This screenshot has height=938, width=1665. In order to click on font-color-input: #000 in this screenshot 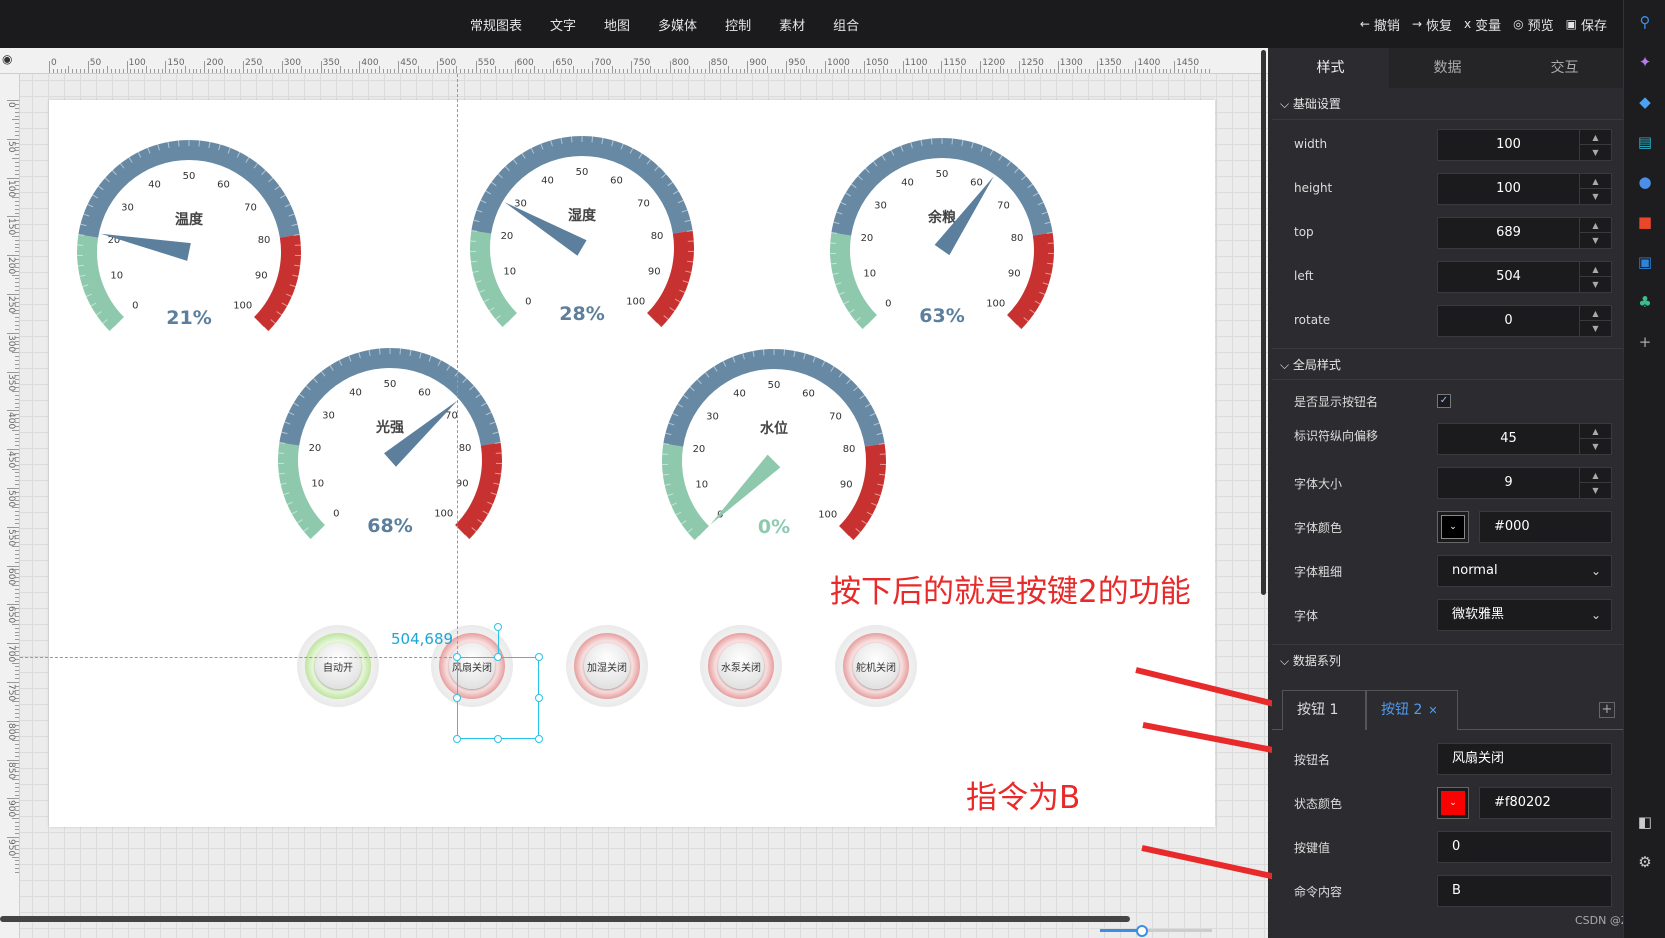, I will do `click(1545, 527)`.